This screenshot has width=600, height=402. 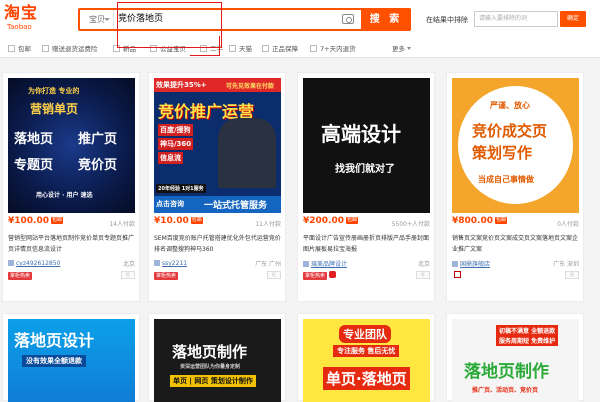 What do you see at coordinates (217, 245) in the screenshot?
I see `product-title: SEM百度竞价账户托管搭建优化外包代运营竞价排名调整搜狗神马360` at bounding box center [217, 245].